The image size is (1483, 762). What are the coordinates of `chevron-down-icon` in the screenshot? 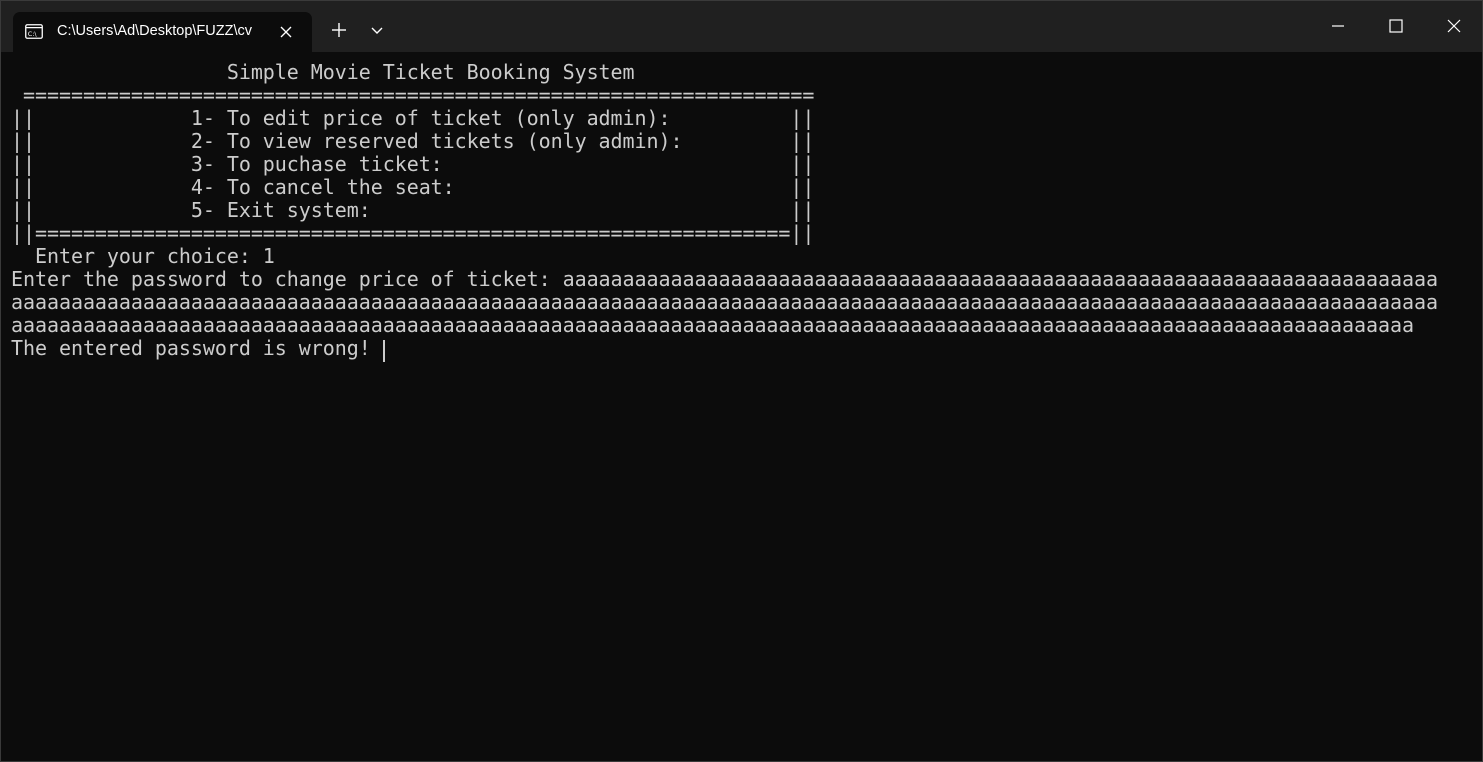 It's located at (377, 30).